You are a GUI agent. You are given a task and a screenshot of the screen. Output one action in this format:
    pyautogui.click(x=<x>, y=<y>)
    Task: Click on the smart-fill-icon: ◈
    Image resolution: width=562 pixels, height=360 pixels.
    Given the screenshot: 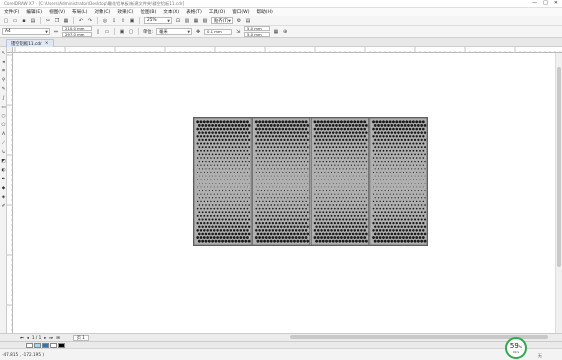 What is the action you would take?
    pyautogui.click(x=3, y=197)
    